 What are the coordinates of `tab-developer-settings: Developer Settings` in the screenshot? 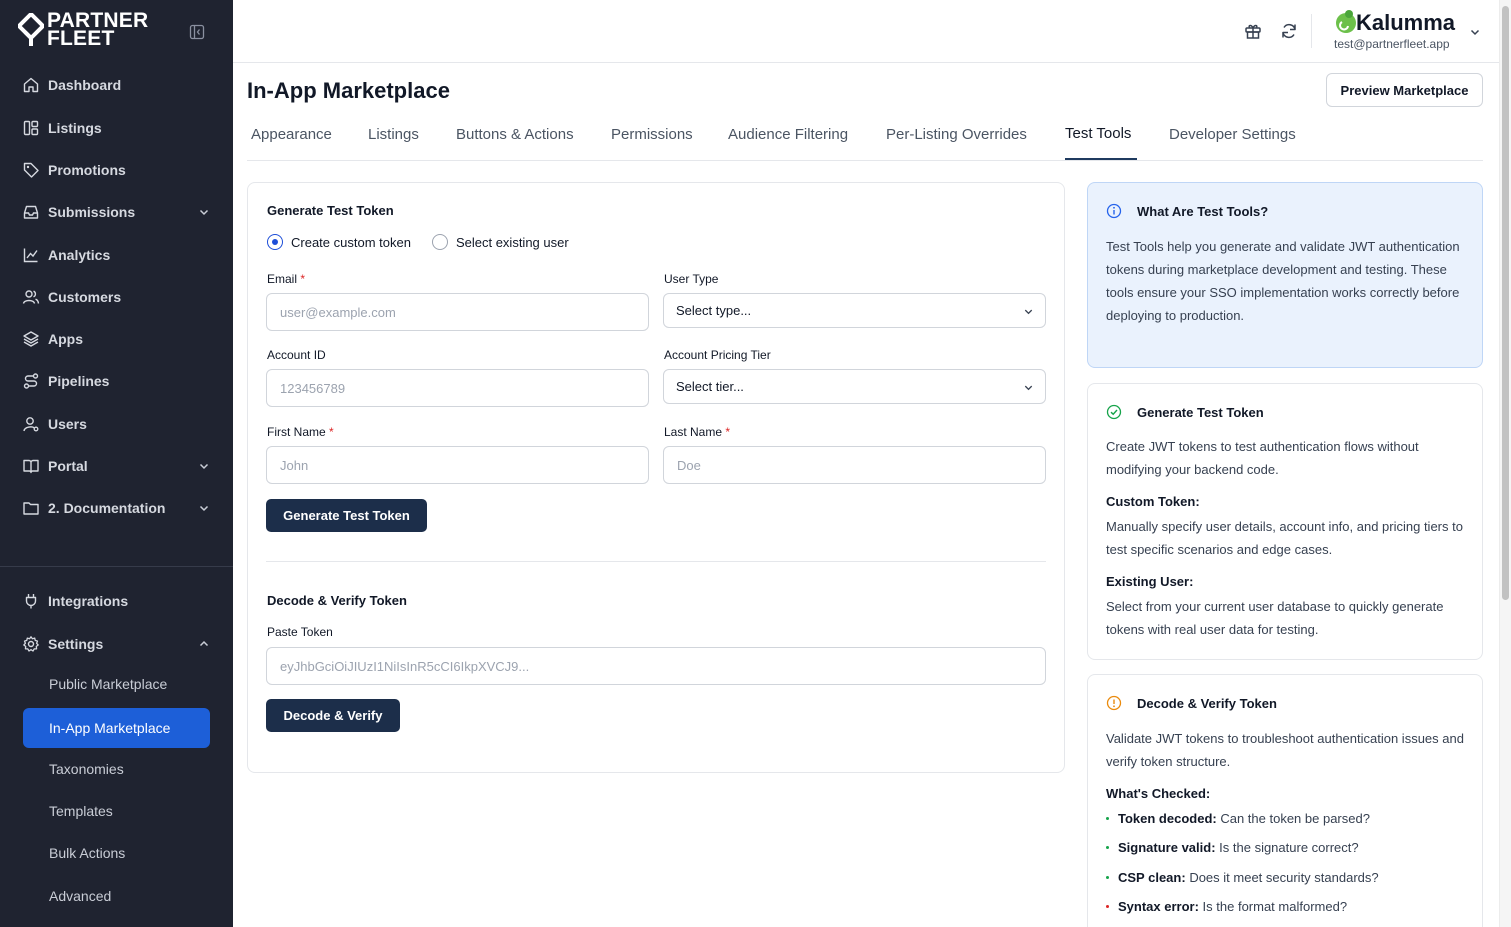 It's located at (1232, 134).